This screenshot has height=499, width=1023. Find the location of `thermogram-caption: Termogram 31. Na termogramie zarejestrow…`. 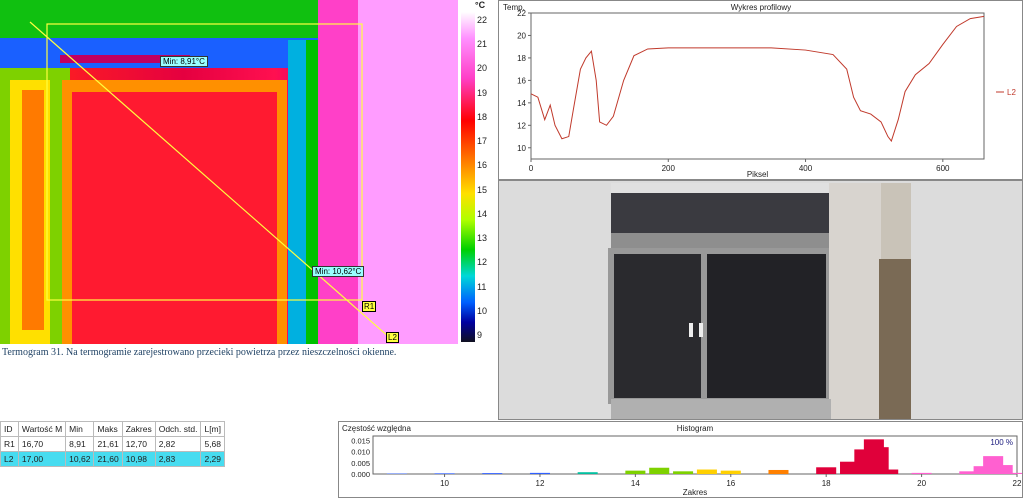

thermogram-caption: Termogram 31. Na termogramie zarejestrow… is located at coordinates (199, 352).